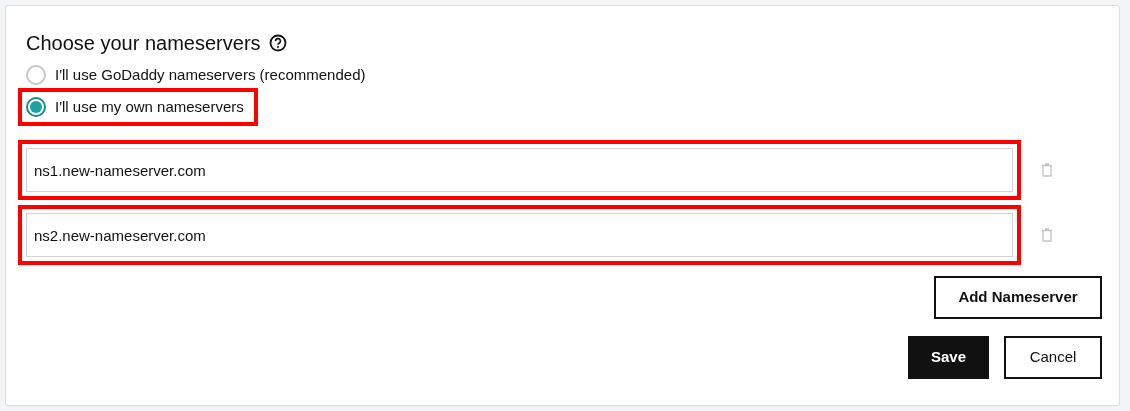 Image resolution: width=1130 pixels, height=411 pixels. Describe the element at coordinates (277, 43) in the screenshot. I see `help-icon` at that location.